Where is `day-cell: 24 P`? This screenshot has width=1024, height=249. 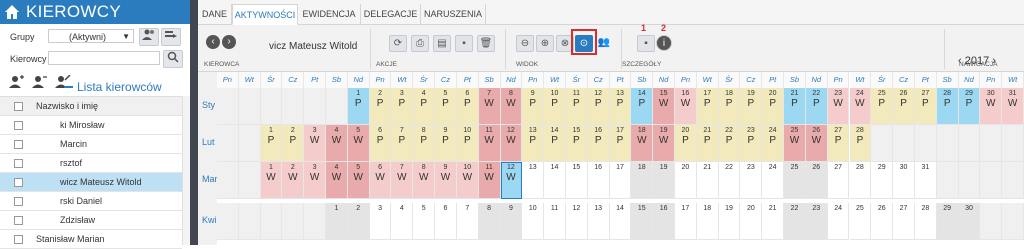 day-cell: 24 P is located at coordinates (773, 143).